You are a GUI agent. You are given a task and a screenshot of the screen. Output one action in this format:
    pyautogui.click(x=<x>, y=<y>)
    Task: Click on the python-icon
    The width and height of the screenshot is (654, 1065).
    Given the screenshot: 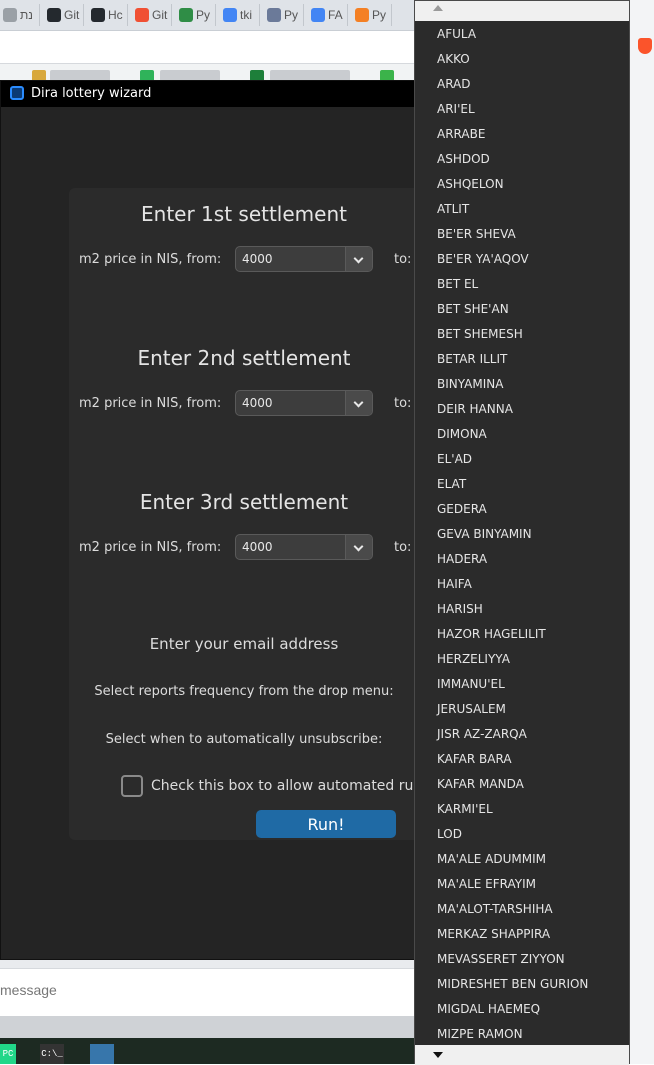 What is the action you would take?
    pyautogui.click(x=102, y=1054)
    